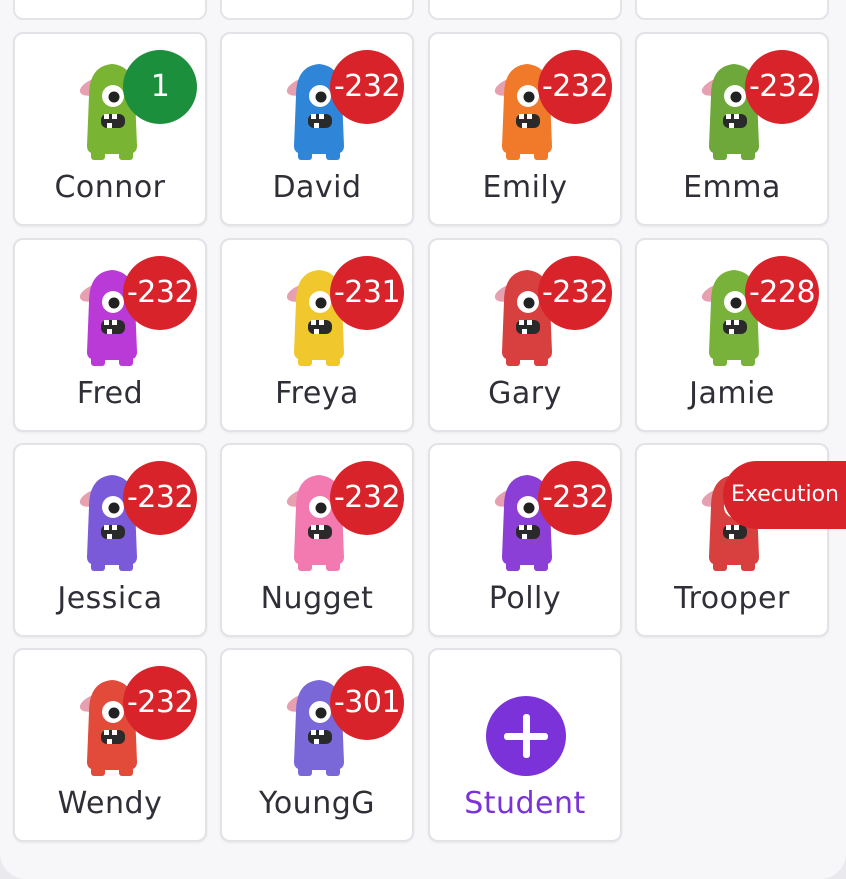  I want to click on student-card: 1 Connor, so click(110, 129).